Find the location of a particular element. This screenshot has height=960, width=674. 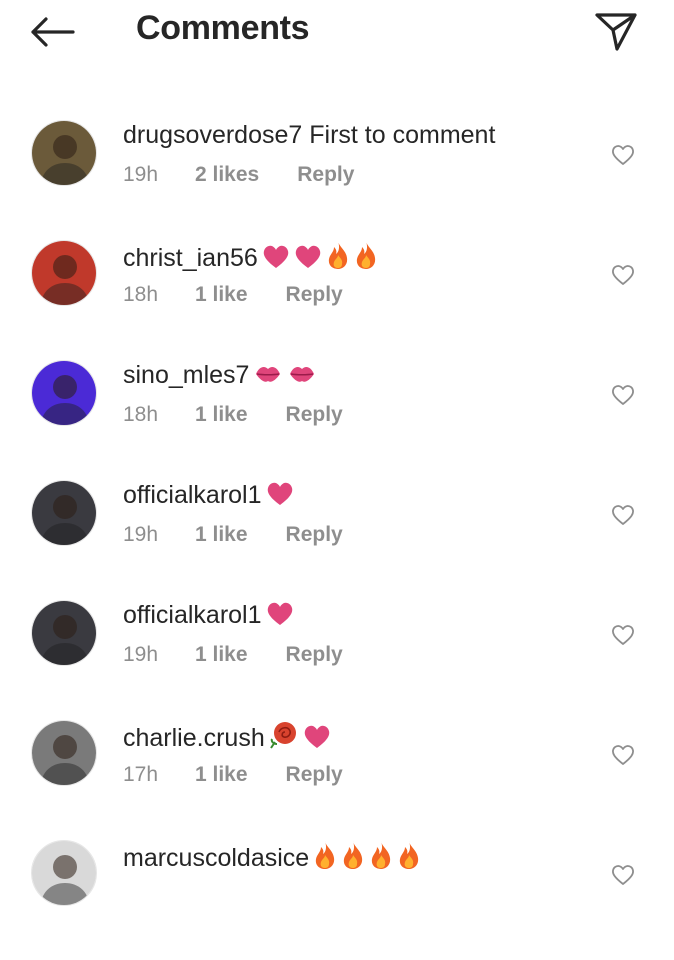

comment-line: drugsoverdose7 First to comment is located at coordinates (309, 135).